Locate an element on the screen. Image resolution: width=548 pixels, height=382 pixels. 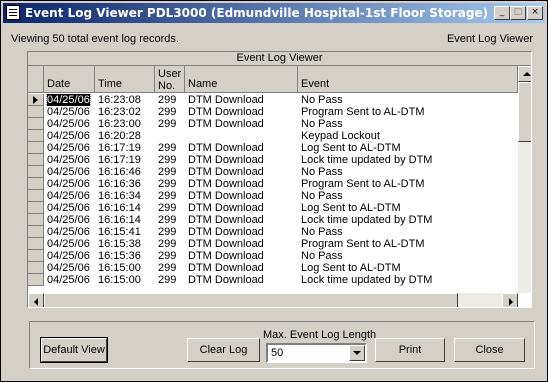
horizontal-scrollbar is located at coordinates (273, 300).